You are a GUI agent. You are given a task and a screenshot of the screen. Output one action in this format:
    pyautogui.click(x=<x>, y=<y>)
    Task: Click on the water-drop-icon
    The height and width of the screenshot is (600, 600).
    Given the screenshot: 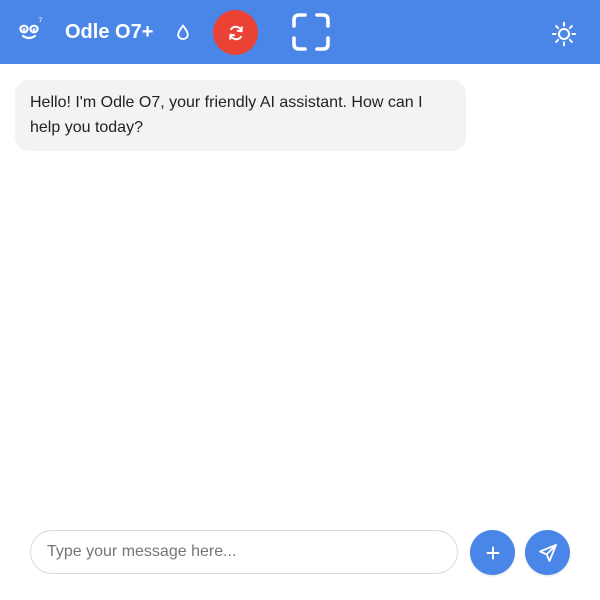 What is the action you would take?
    pyautogui.click(x=183, y=32)
    